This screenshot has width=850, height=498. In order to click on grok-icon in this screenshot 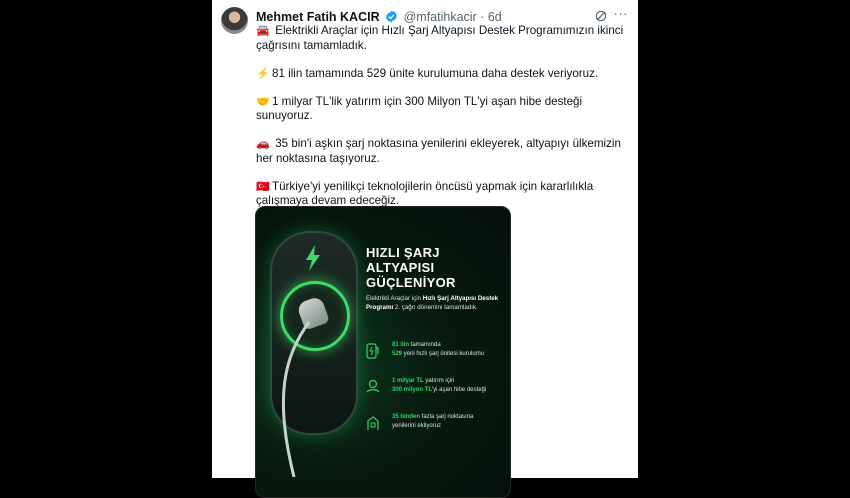, I will do `click(601, 16)`.